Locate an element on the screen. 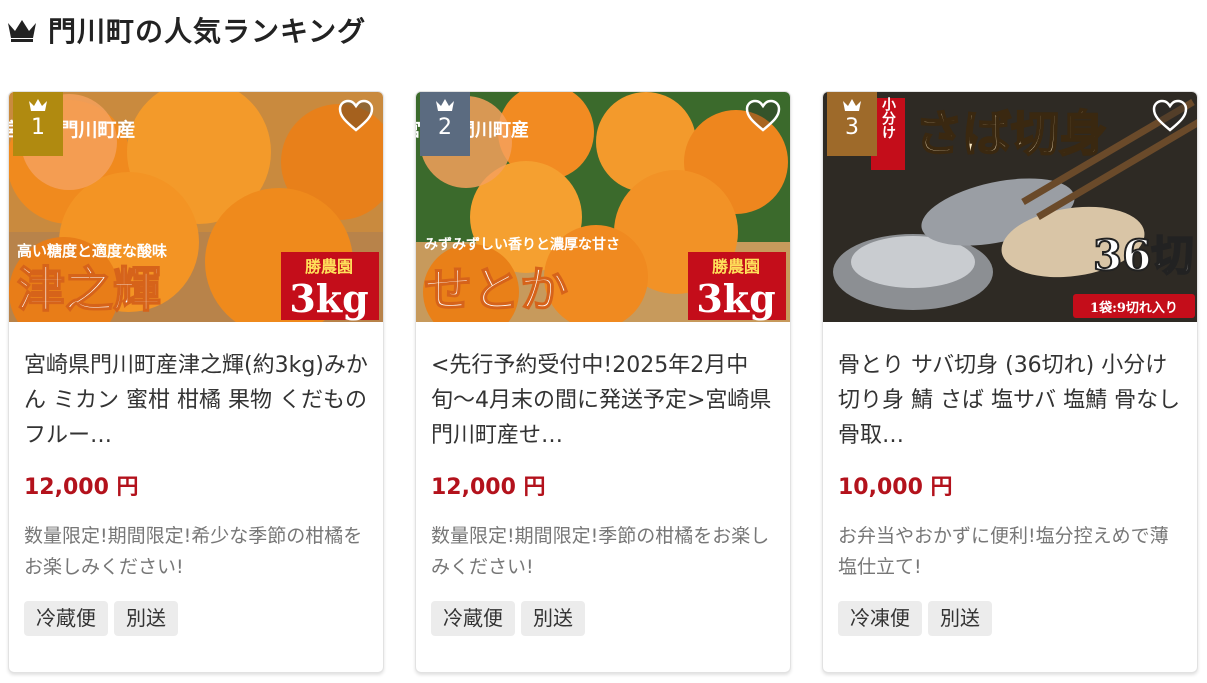 The image size is (1207, 683). saba-photo: 小分け さば切身 36切 1袋:9切れ入り is located at coordinates (1010, 207).